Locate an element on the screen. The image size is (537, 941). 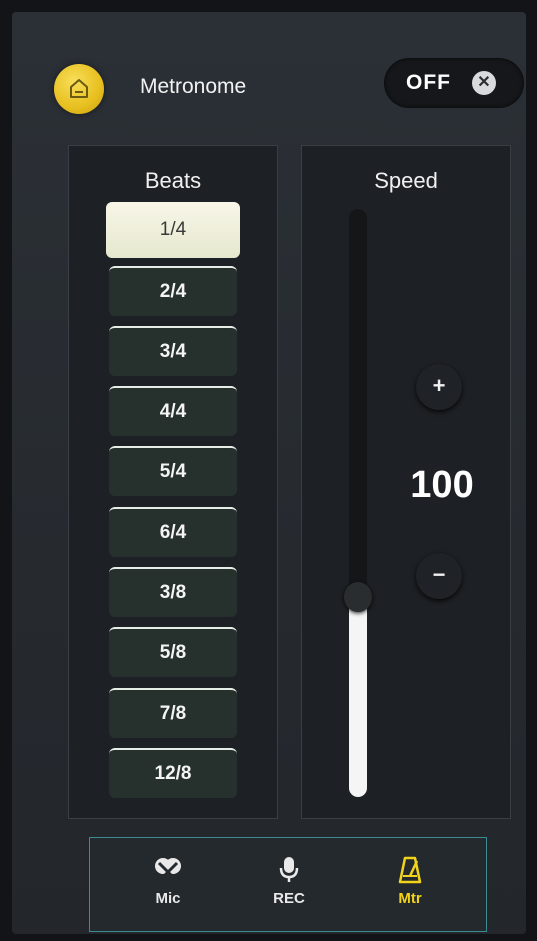
bottom-nav: Mic REC Mtr is located at coordinates (288, 884).